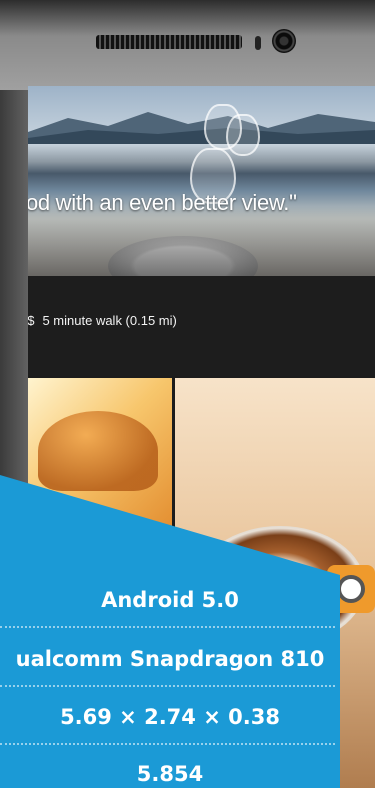 Image resolution: width=375 pixels, height=788 pixels. Describe the element at coordinates (351, 589) in the screenshot. I see `shutter-ring` at that location.